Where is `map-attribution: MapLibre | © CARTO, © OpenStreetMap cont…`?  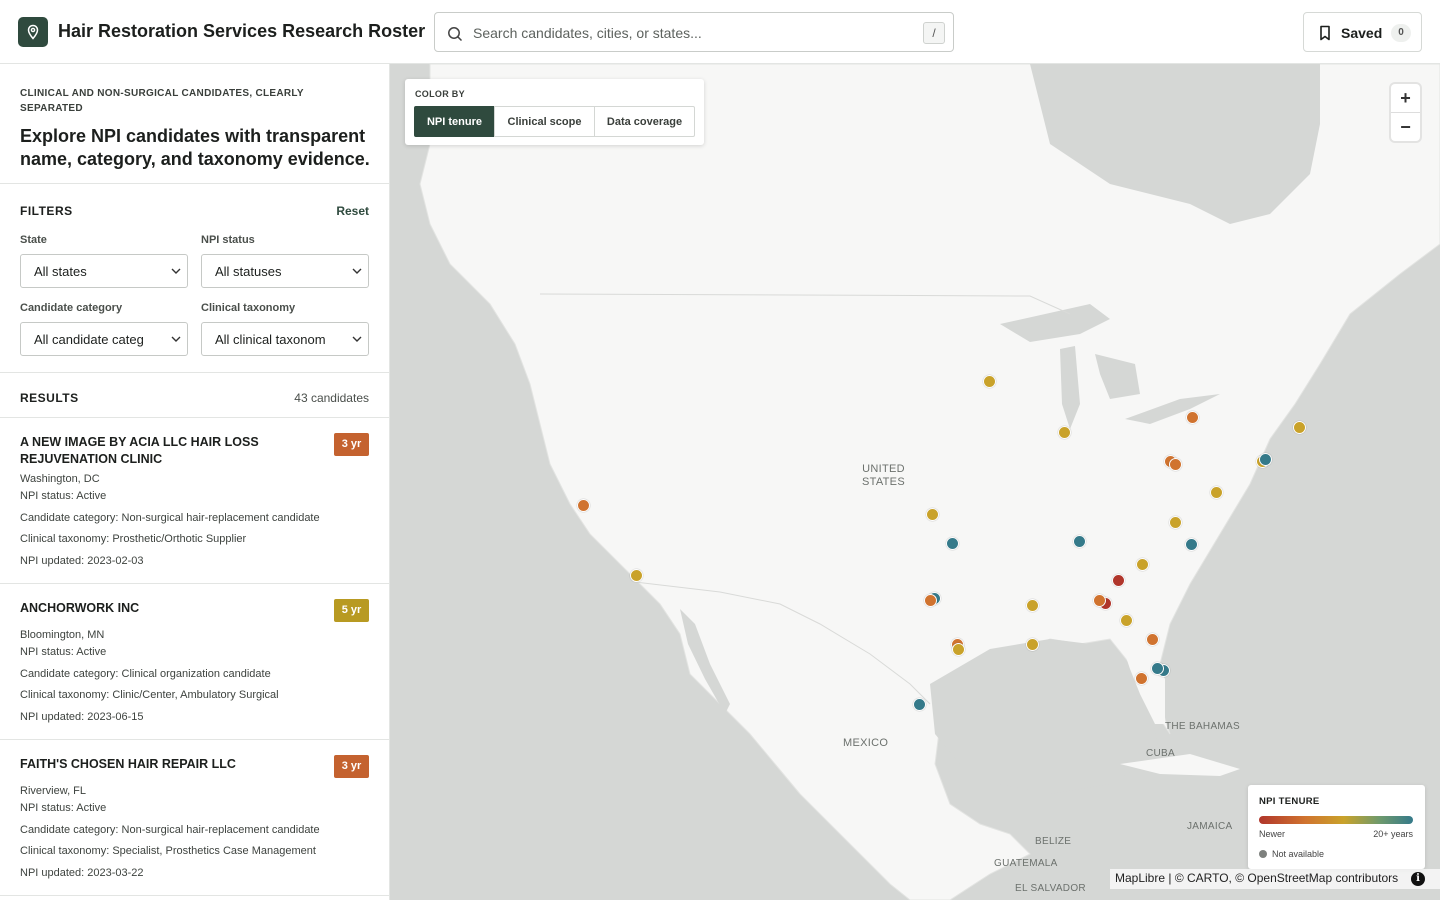 map-attribution: MapLibre | © CARTO, © OpenStreetMap cont… is located at coordinates (1275, 879).